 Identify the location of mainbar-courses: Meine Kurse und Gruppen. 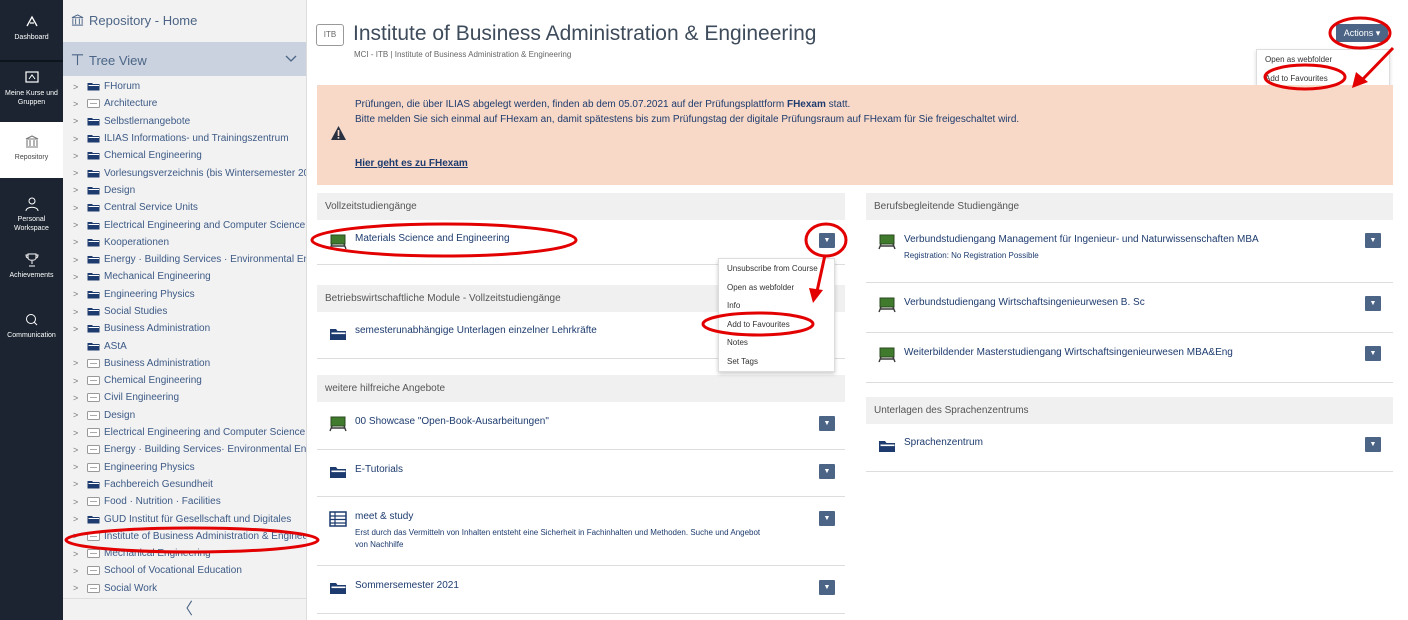
(31, 94).